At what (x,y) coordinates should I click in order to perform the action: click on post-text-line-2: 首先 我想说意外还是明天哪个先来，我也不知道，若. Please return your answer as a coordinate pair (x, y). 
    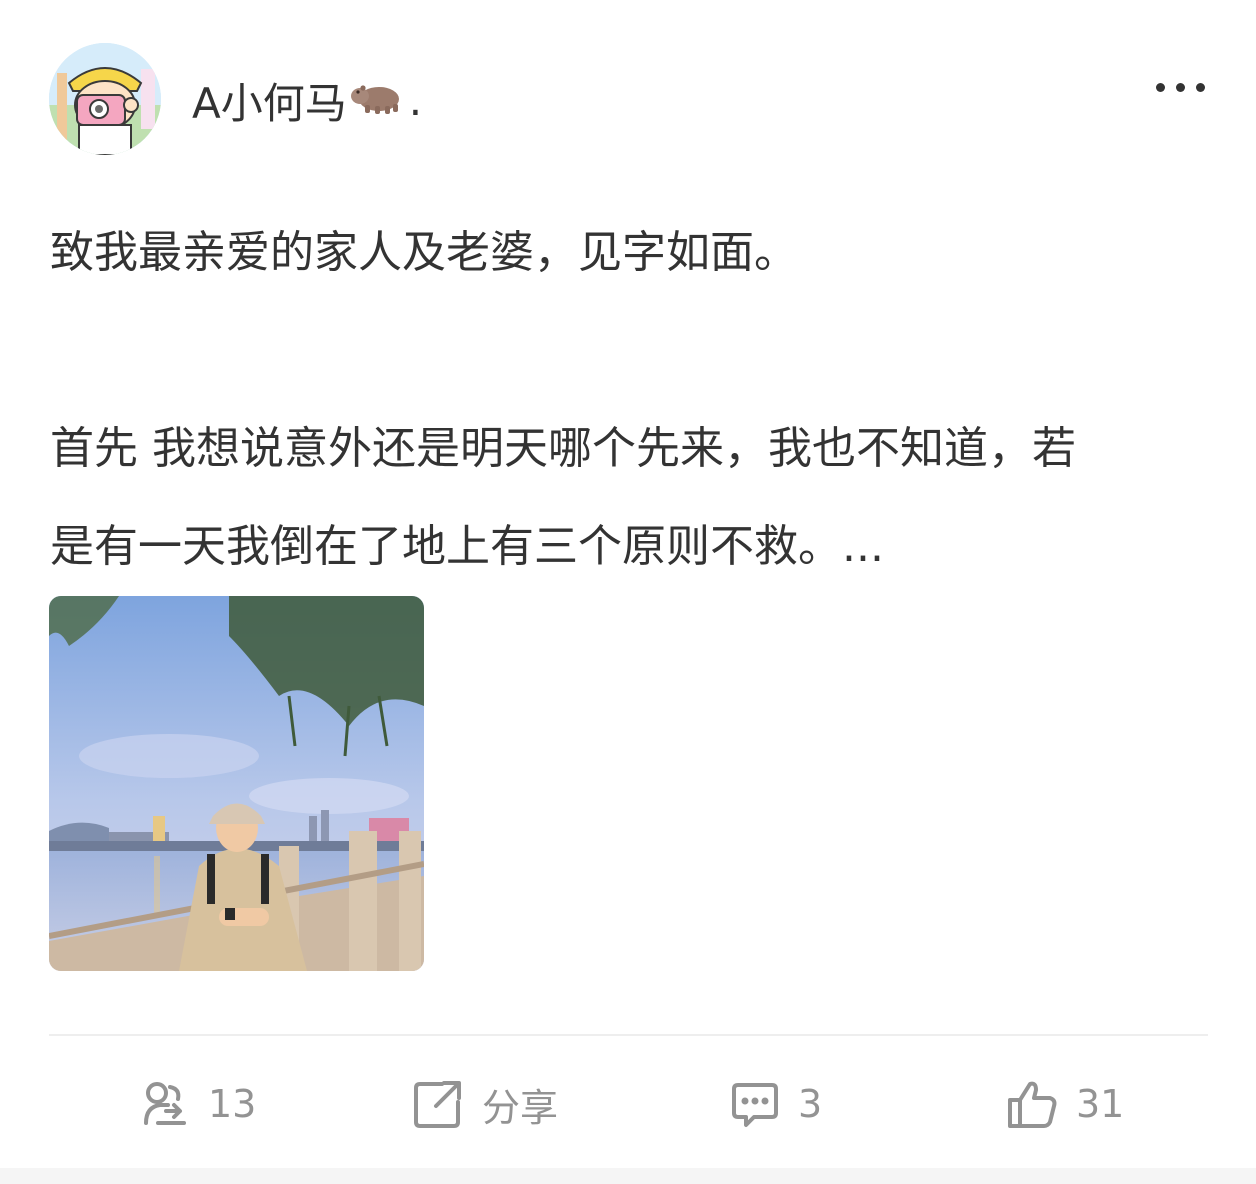
    Looking at the image, I should click on (563, 448).